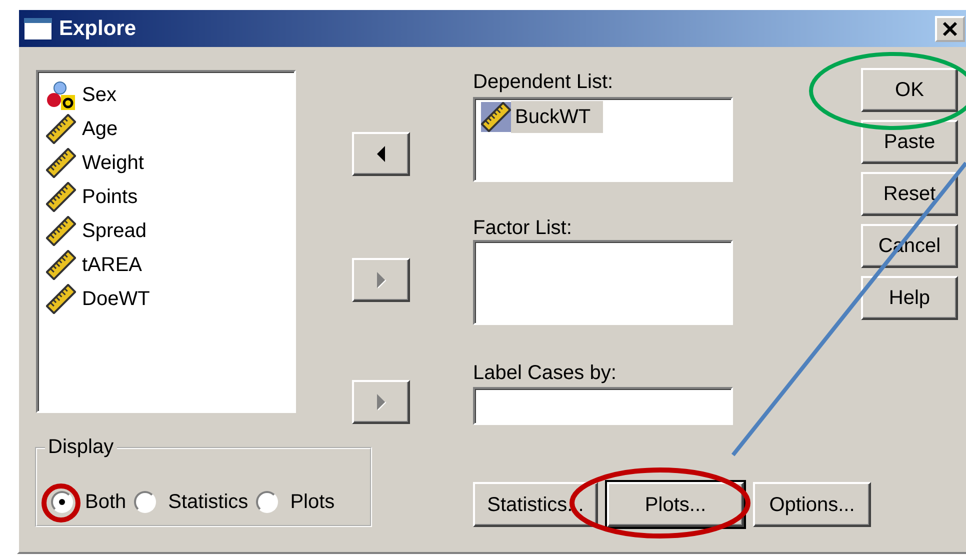 The image size is (966, 559). I want to click on close-button, so click(950, 29).